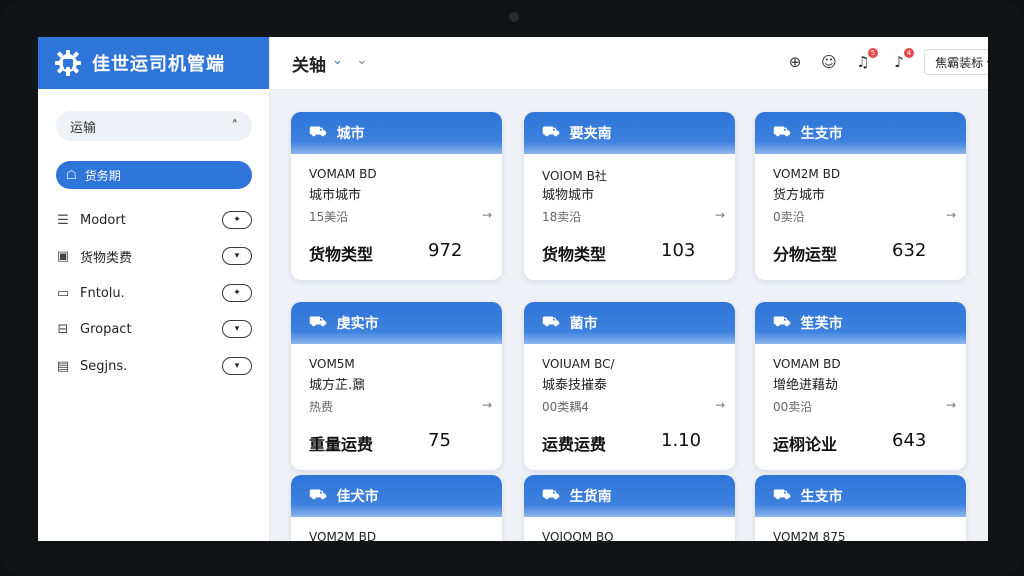  What do you see at coordinates (805, 254) in the screenshot?
I see `card-metric-label: 分物运型` at bounding box center [805, 254].